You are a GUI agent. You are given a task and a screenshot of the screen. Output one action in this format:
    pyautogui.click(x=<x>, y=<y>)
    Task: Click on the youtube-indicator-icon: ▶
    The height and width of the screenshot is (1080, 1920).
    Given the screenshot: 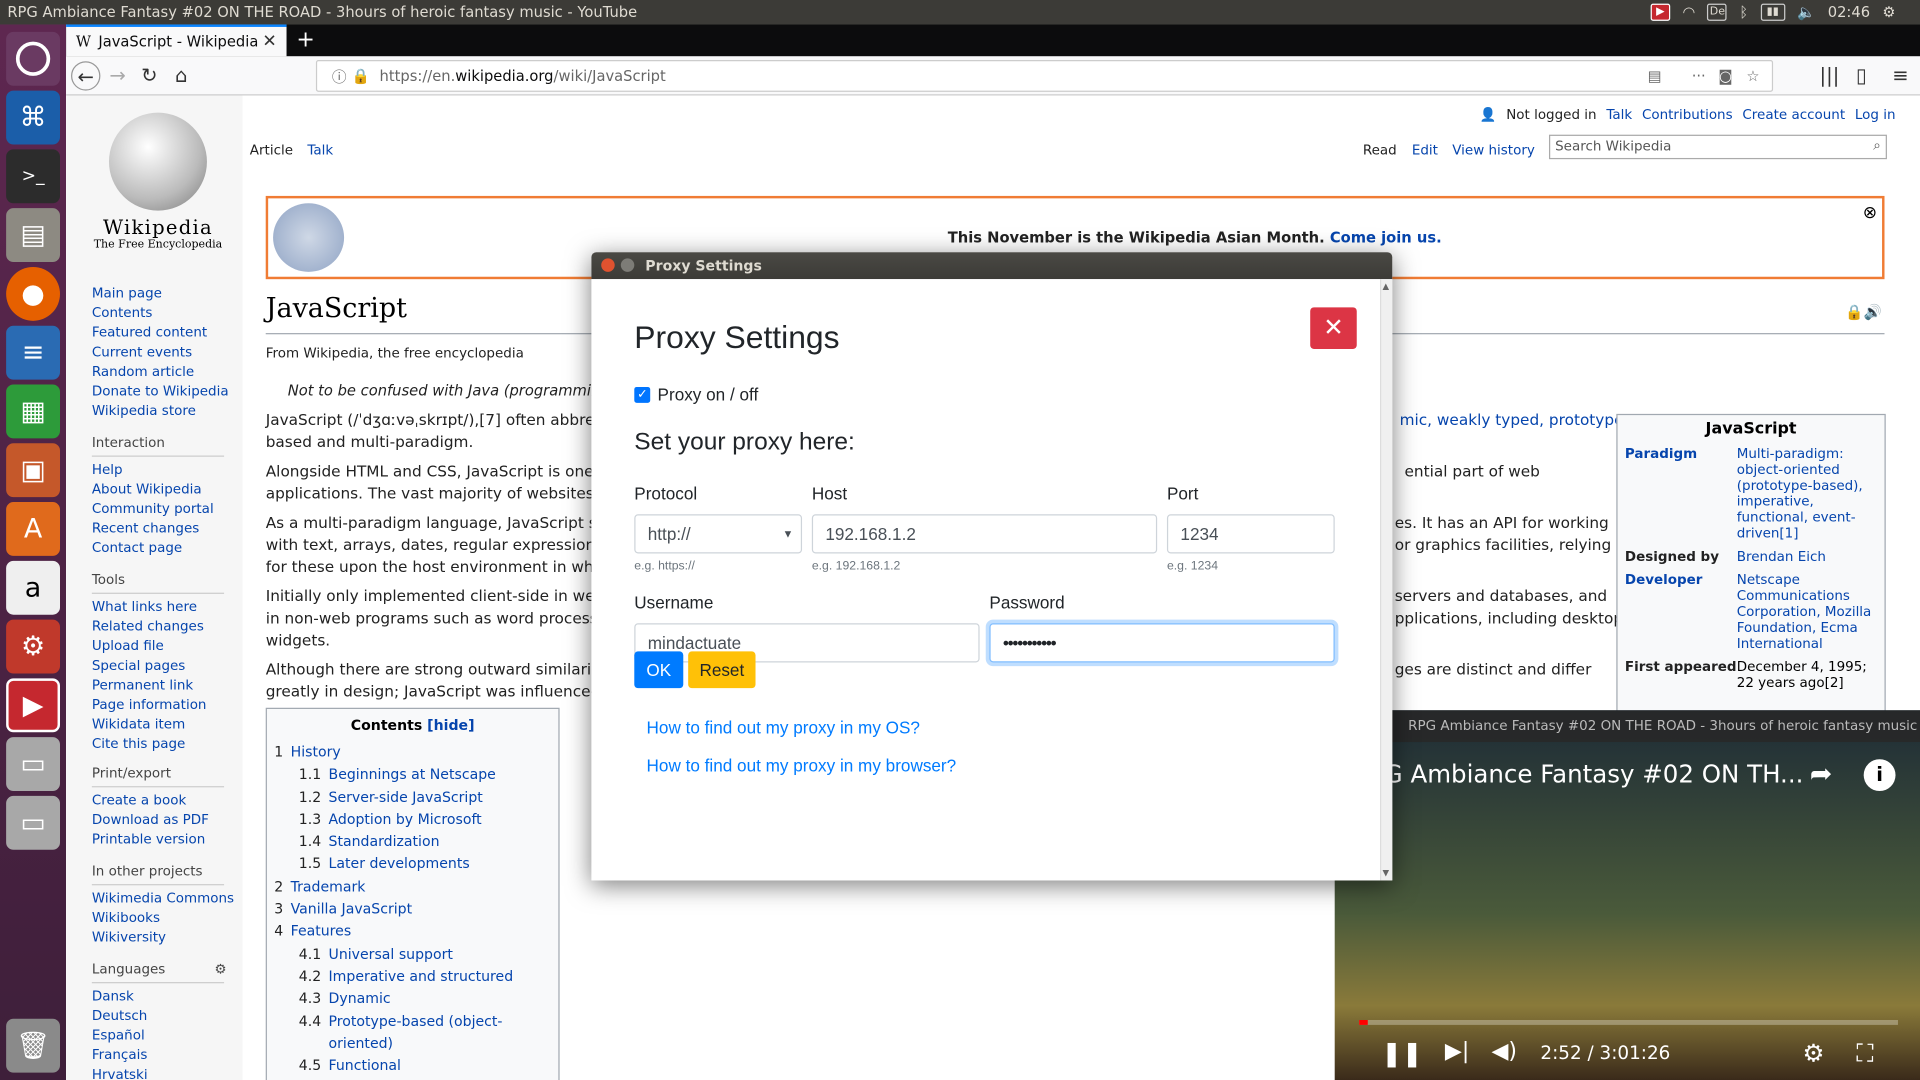 What is the action you would take?
    pyautogui.click(x=1660, y=12)
    